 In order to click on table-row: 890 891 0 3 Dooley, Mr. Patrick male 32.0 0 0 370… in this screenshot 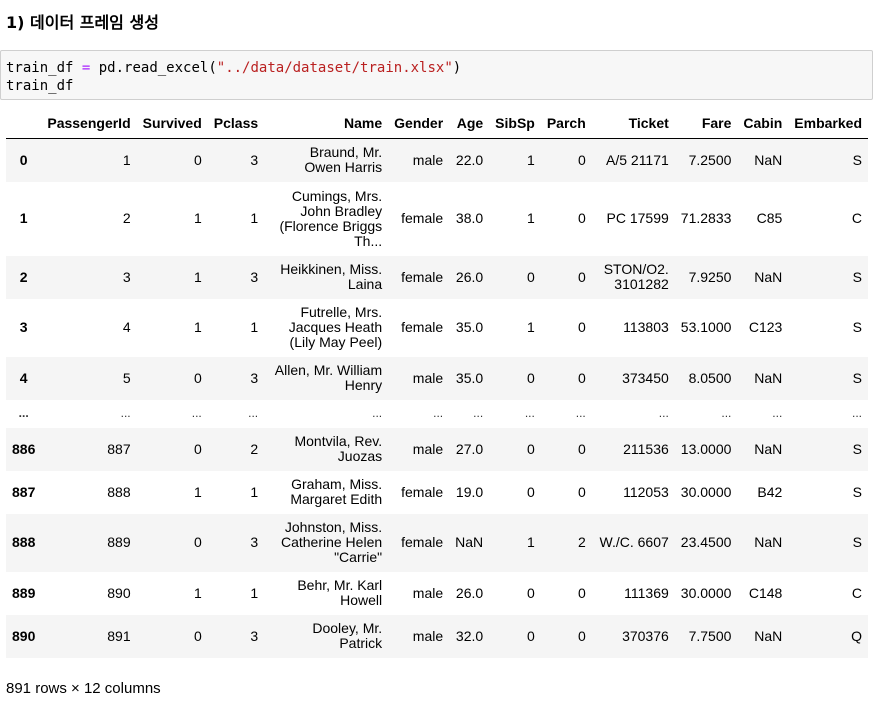, I will do `click(437, 636)`.